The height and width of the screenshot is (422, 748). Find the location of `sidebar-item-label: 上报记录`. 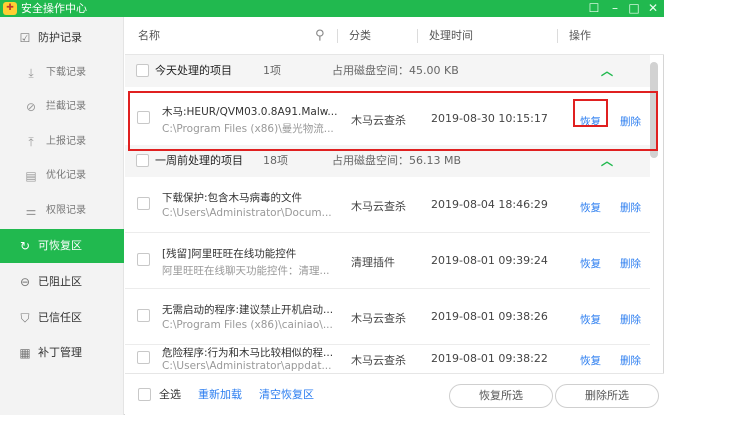

sidebar-item-label: 上报记录 is located at coordinates (66, 141).